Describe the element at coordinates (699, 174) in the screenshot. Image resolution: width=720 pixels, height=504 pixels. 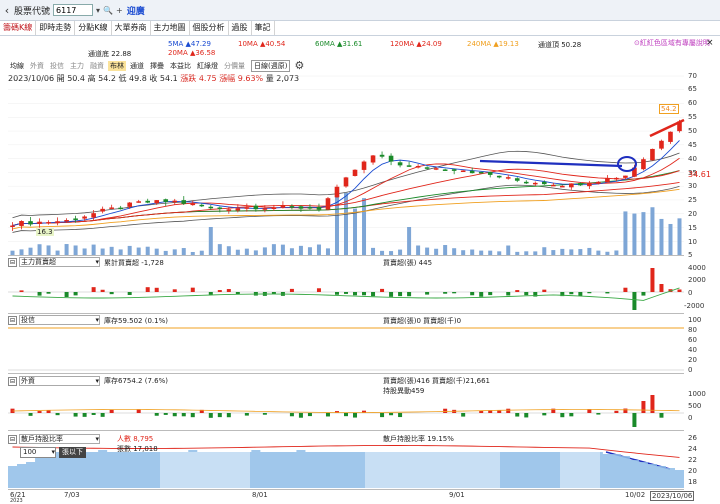
I see `current-price-label: 34.61` at that location.